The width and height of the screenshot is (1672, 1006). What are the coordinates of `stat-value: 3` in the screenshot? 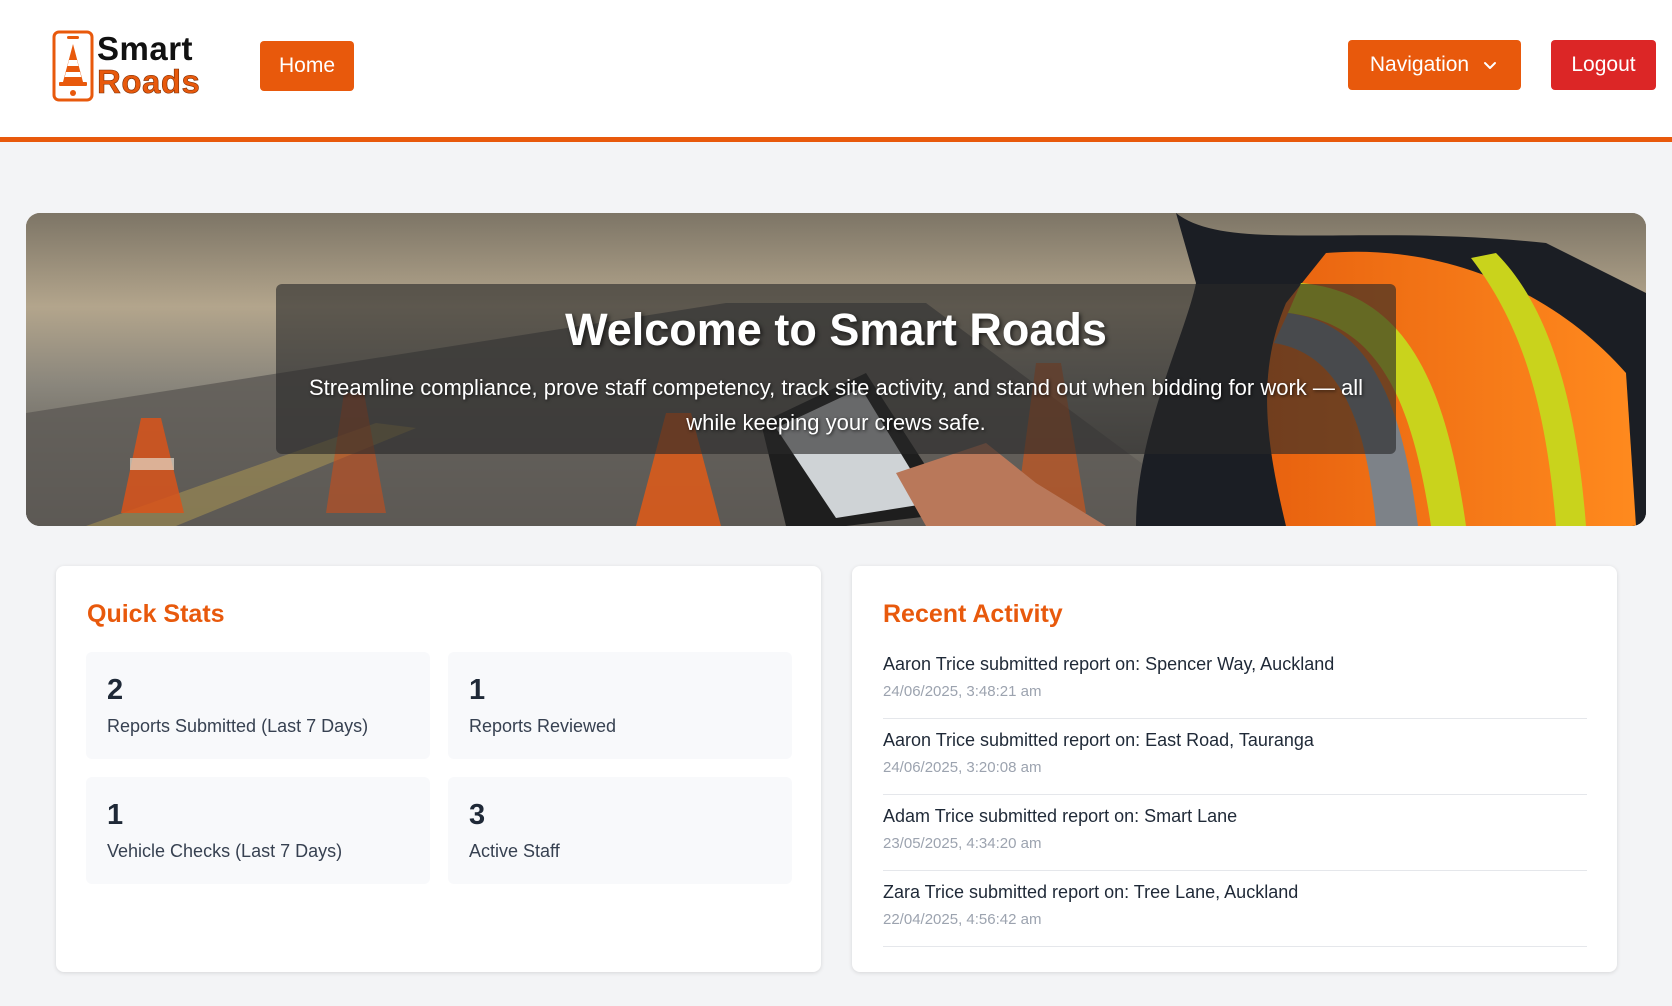 It's located at (477, 815).